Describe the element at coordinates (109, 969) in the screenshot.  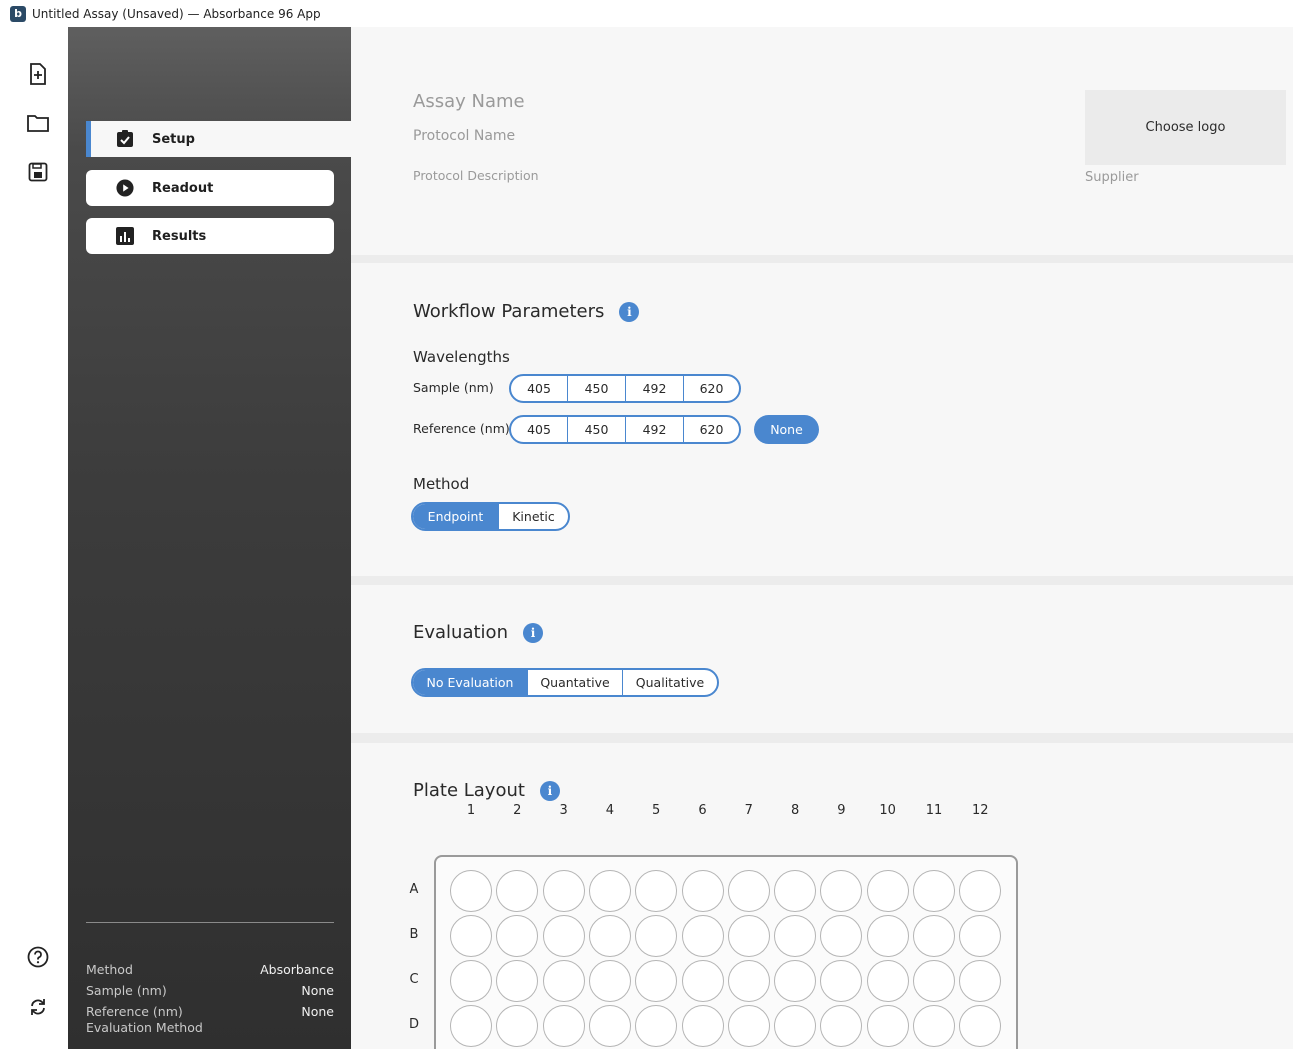
I see `summary-label: Method` at that location.